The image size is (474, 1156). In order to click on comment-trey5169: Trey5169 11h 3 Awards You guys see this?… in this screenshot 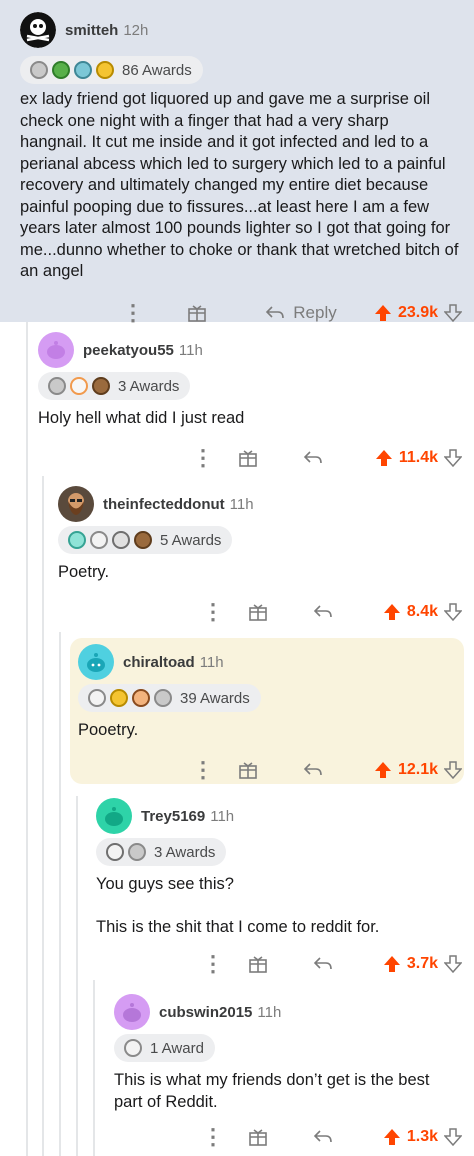, I will do `click(285, 888)`.